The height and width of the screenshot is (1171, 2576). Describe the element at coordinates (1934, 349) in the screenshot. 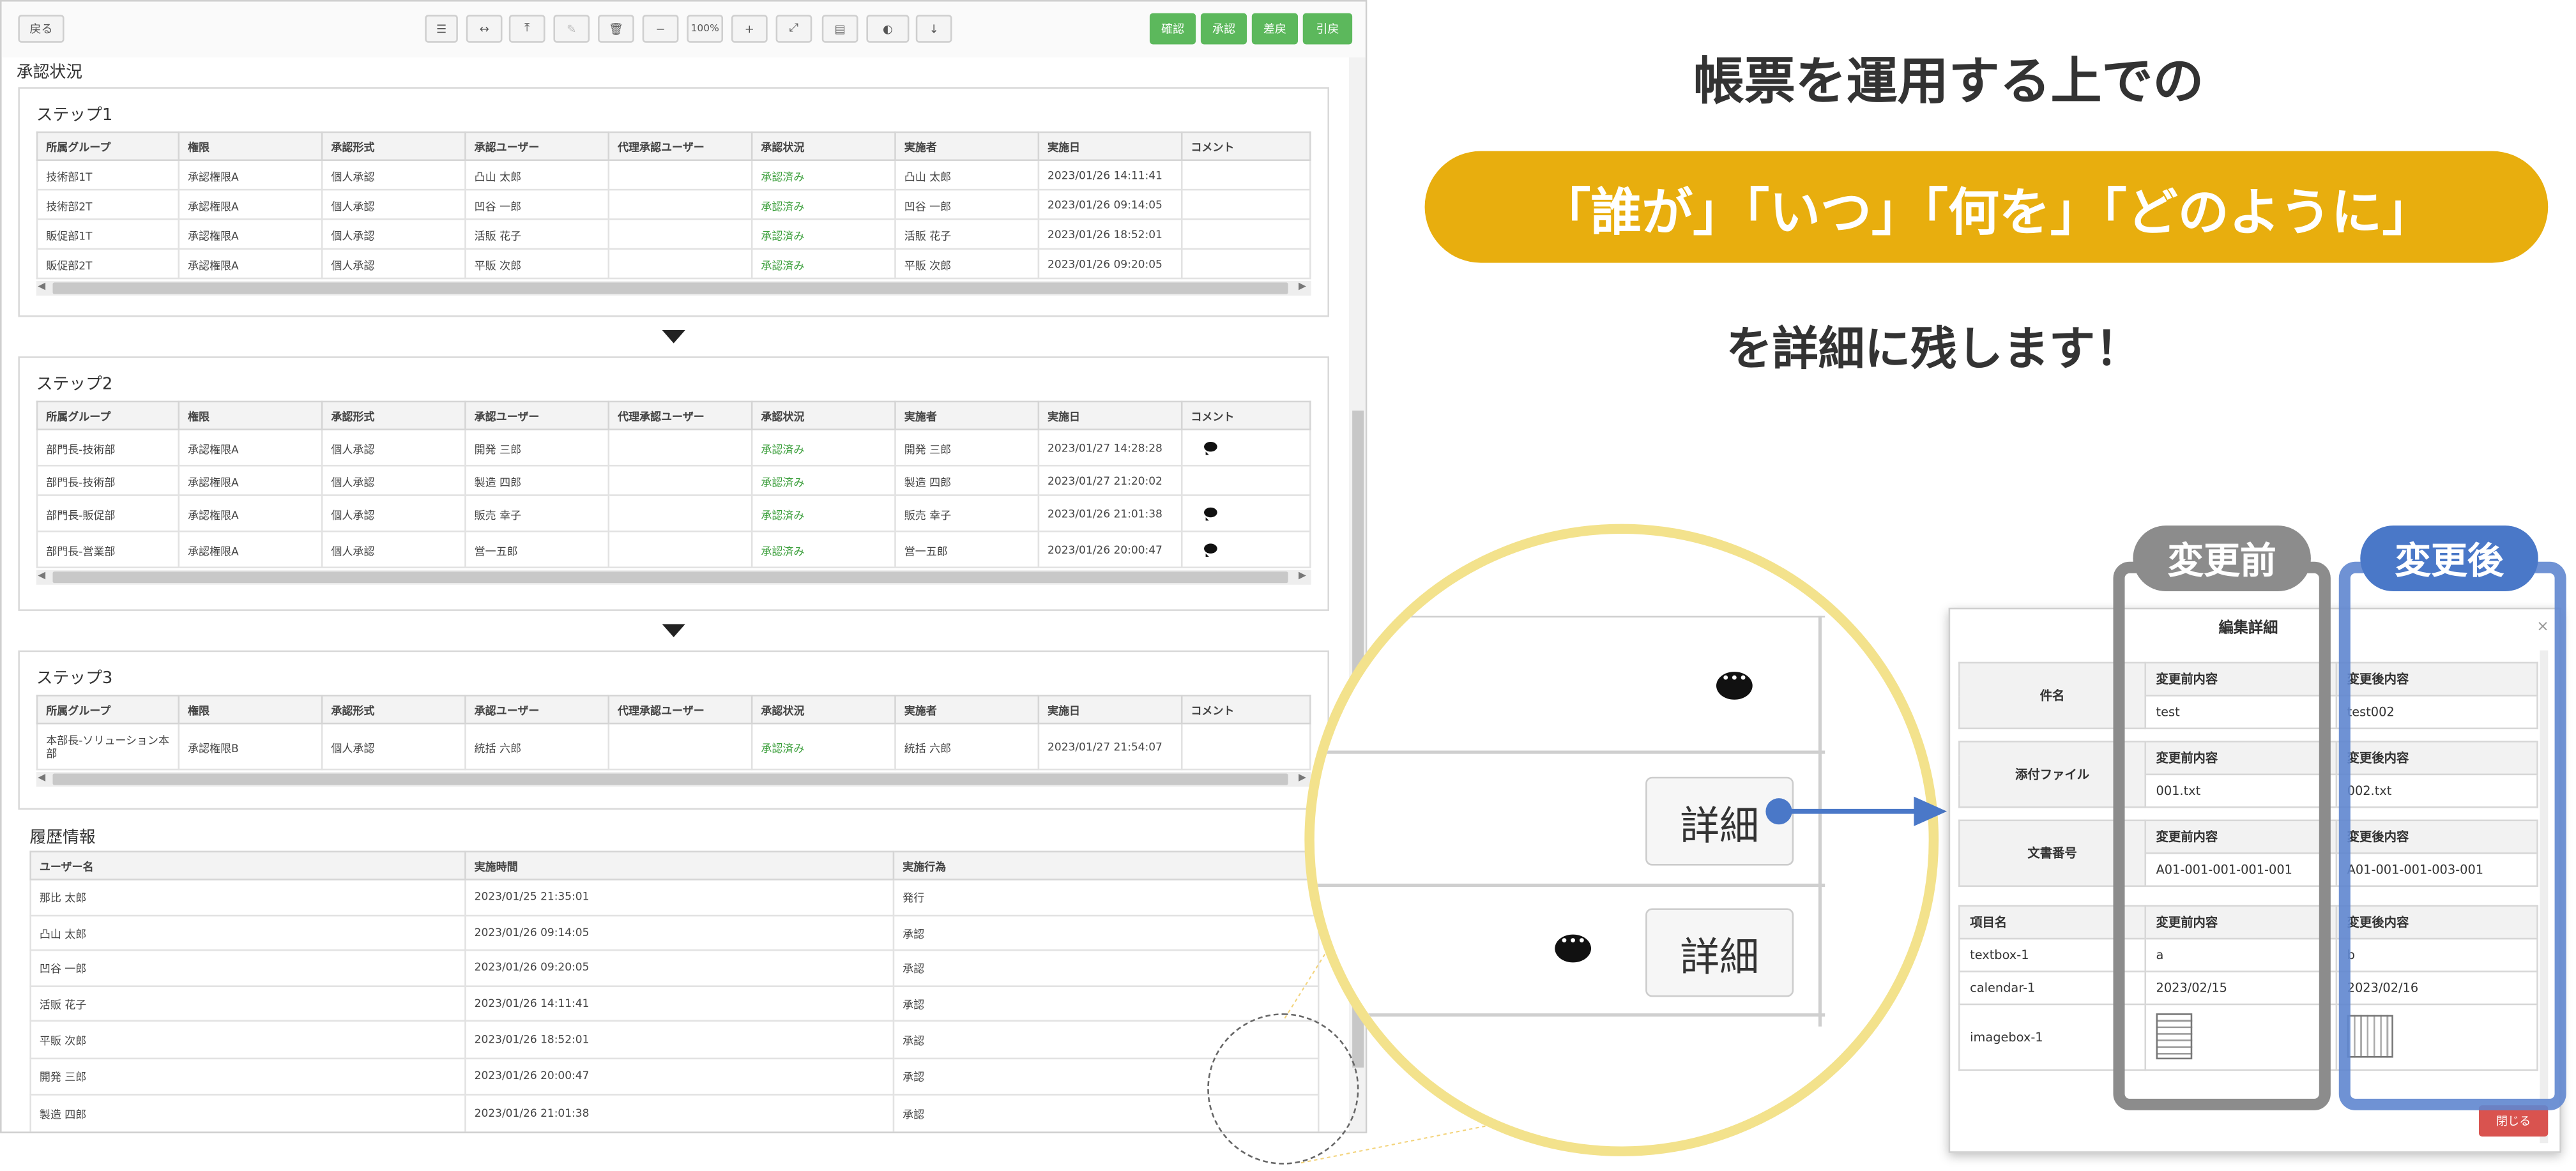

I see `promo-line-3: を詳細に残します！` at that location.